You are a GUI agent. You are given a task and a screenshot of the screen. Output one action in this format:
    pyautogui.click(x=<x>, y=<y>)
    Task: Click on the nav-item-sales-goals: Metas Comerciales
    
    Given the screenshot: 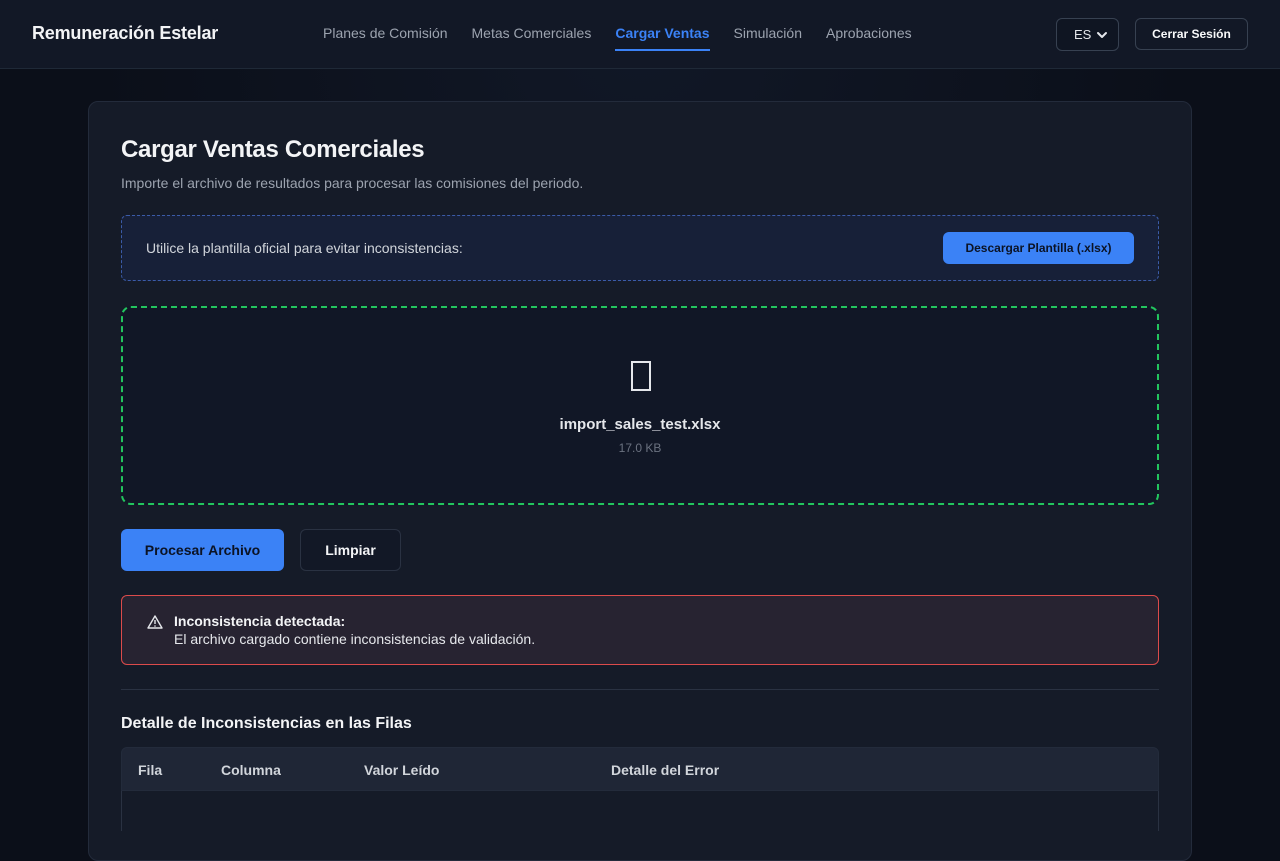 What is the action you would take?
    pyautogui.click(x=532, y=34)
    